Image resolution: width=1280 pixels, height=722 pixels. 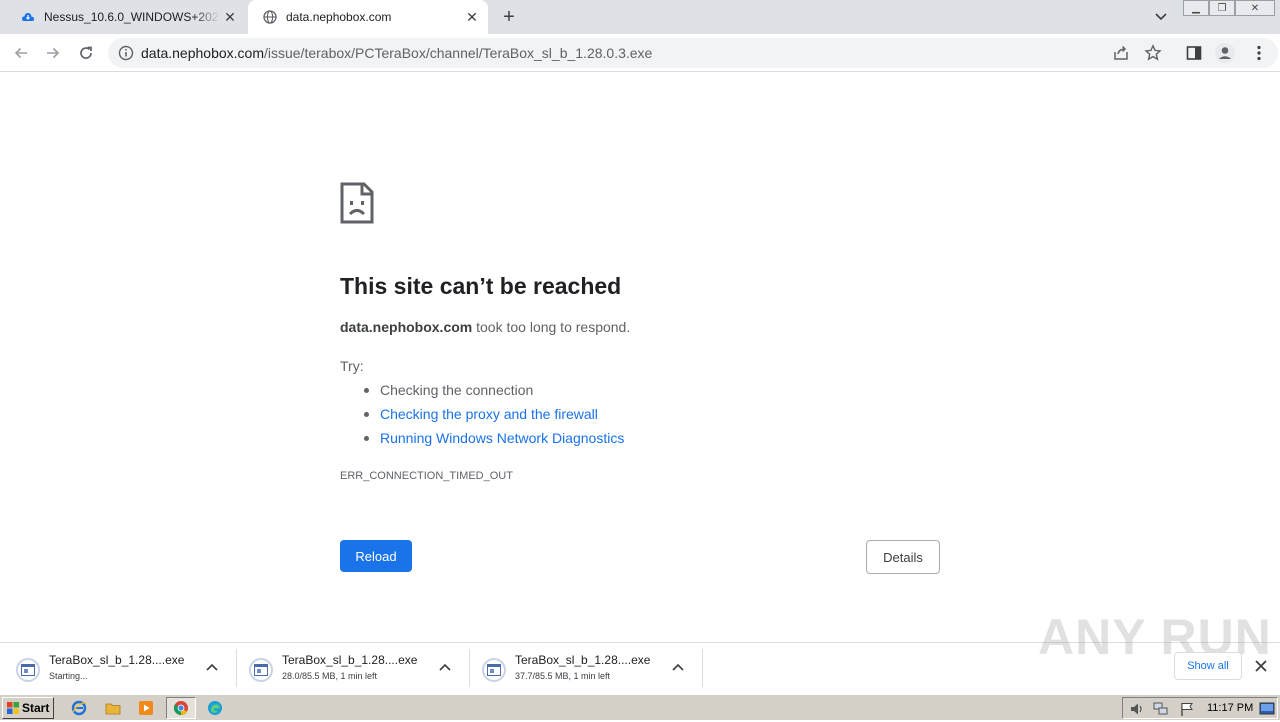 I want to click on page-title: This site can’t be reached, so click(x=481, y=286).